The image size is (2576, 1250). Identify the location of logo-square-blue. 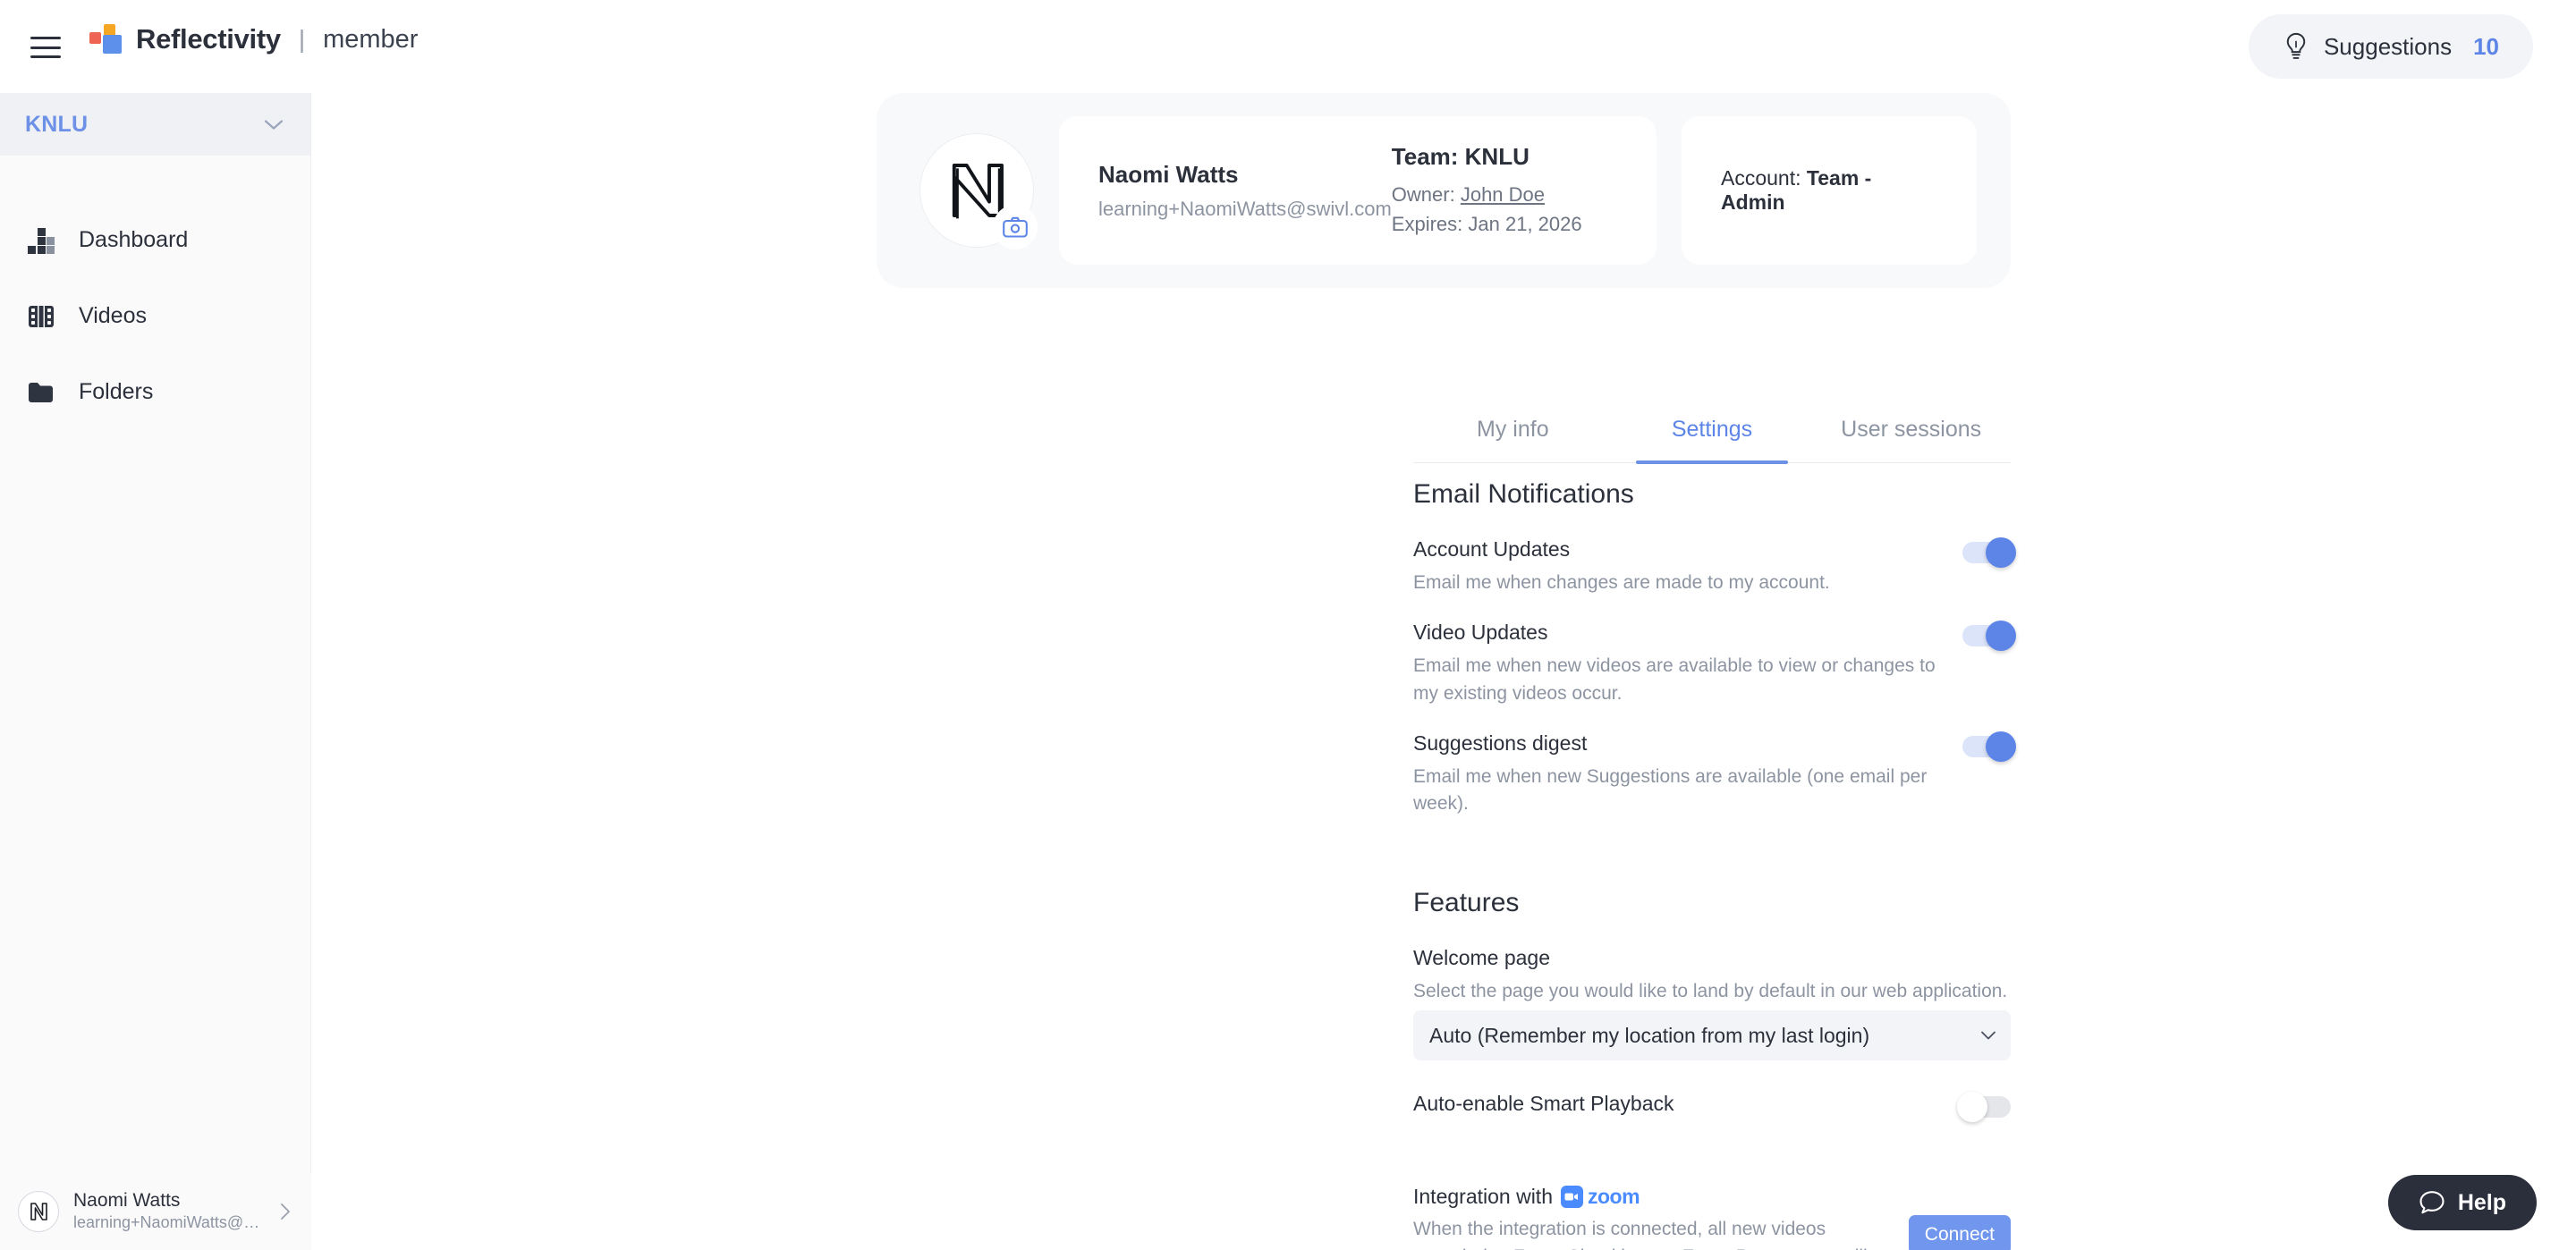
(112, 45).